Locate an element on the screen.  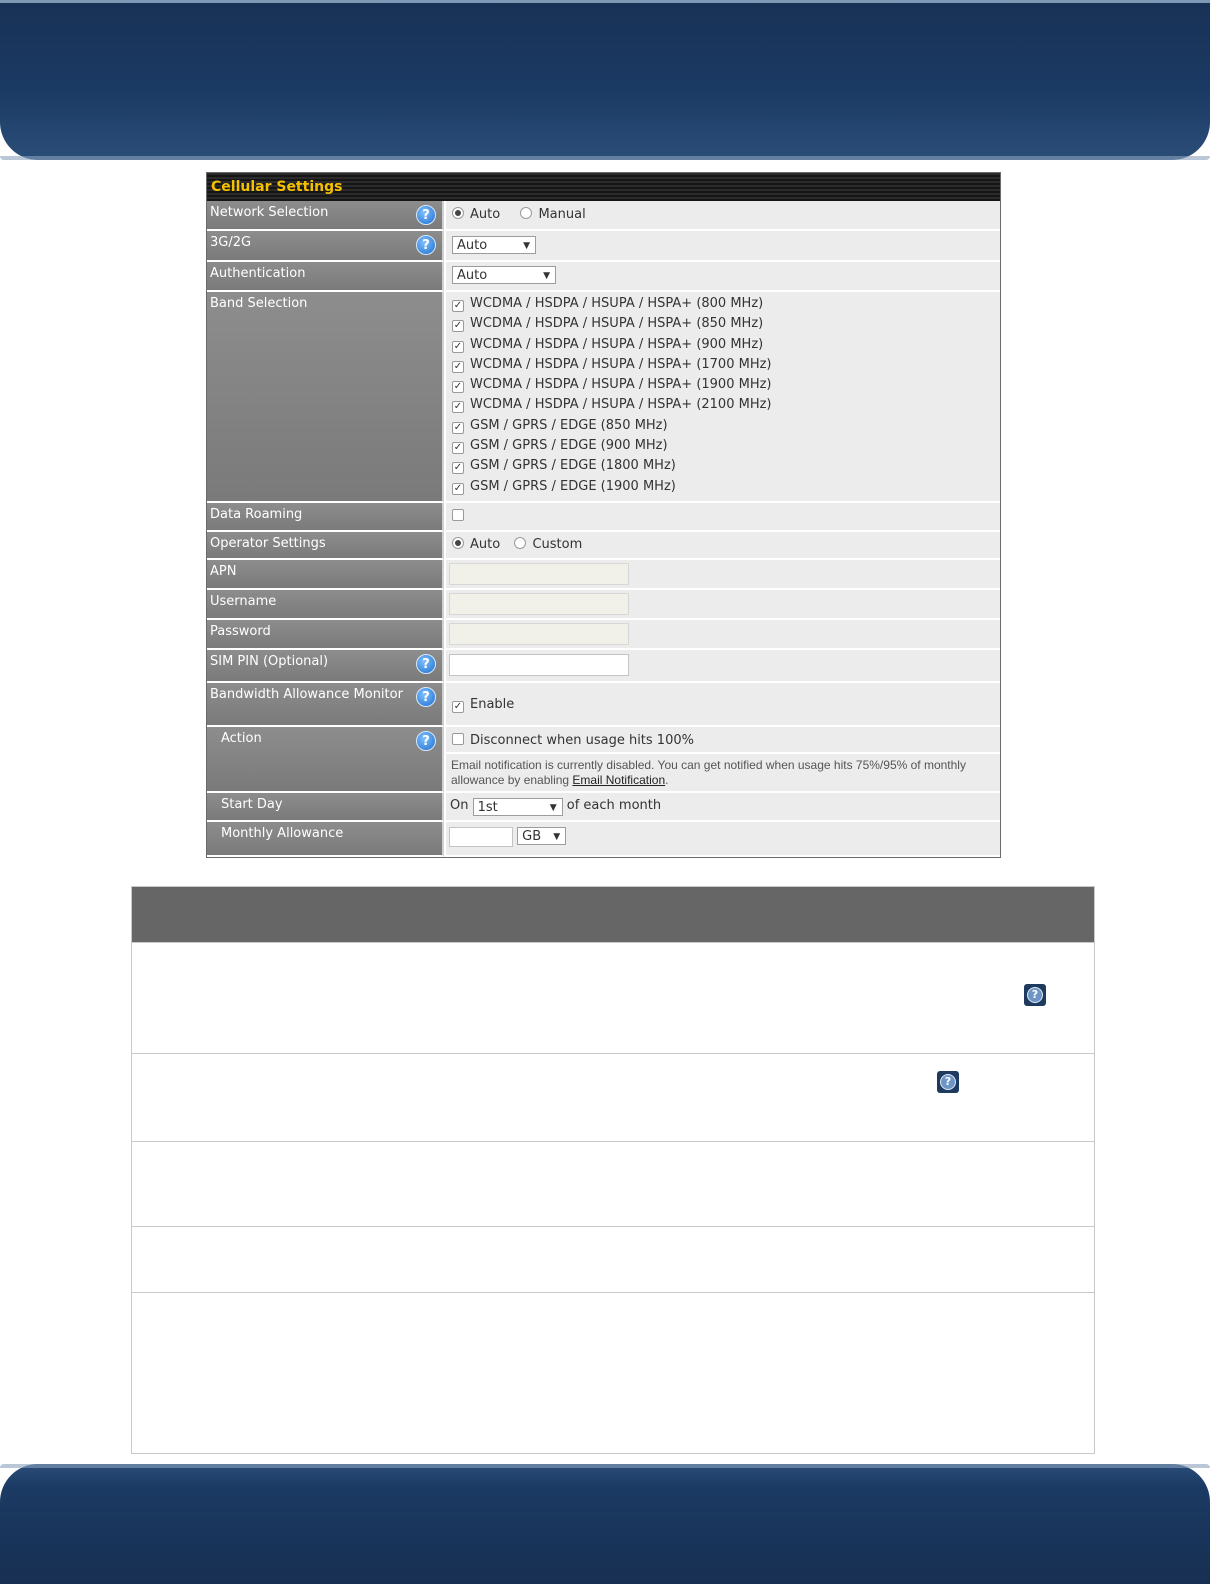
operator-custom-label: Custom is located at coordinates (557, 544).